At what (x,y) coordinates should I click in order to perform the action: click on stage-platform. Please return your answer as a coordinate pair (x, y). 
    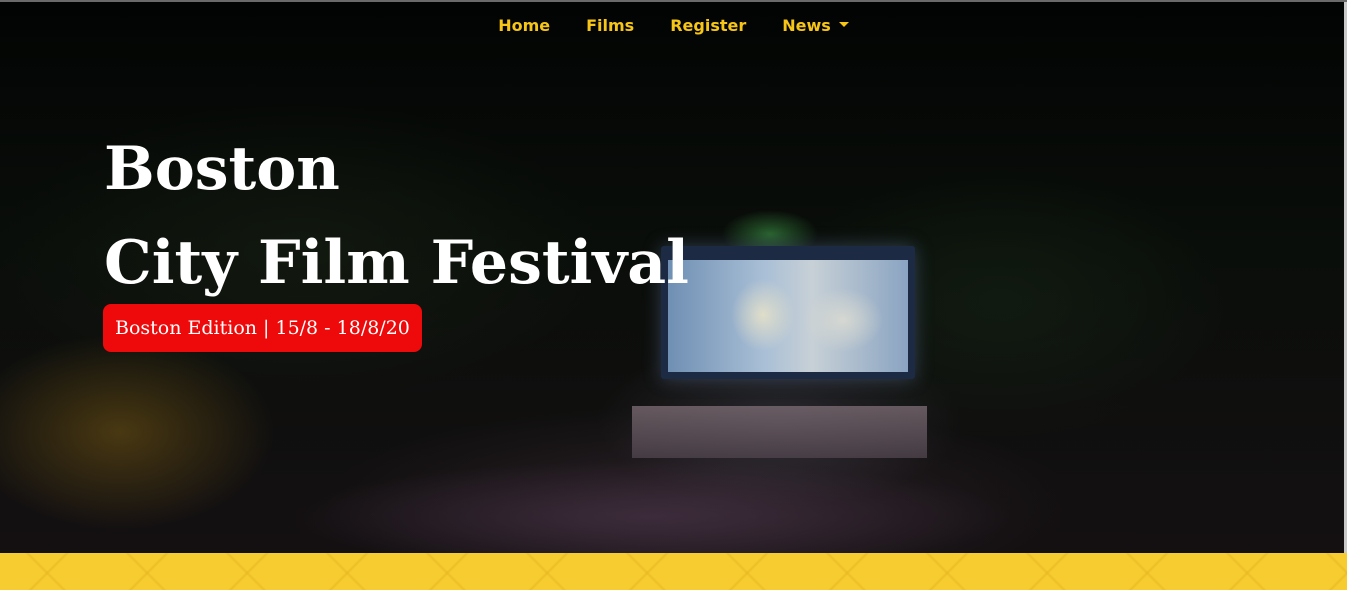
    Looking at the image, I should click on (779, 432).